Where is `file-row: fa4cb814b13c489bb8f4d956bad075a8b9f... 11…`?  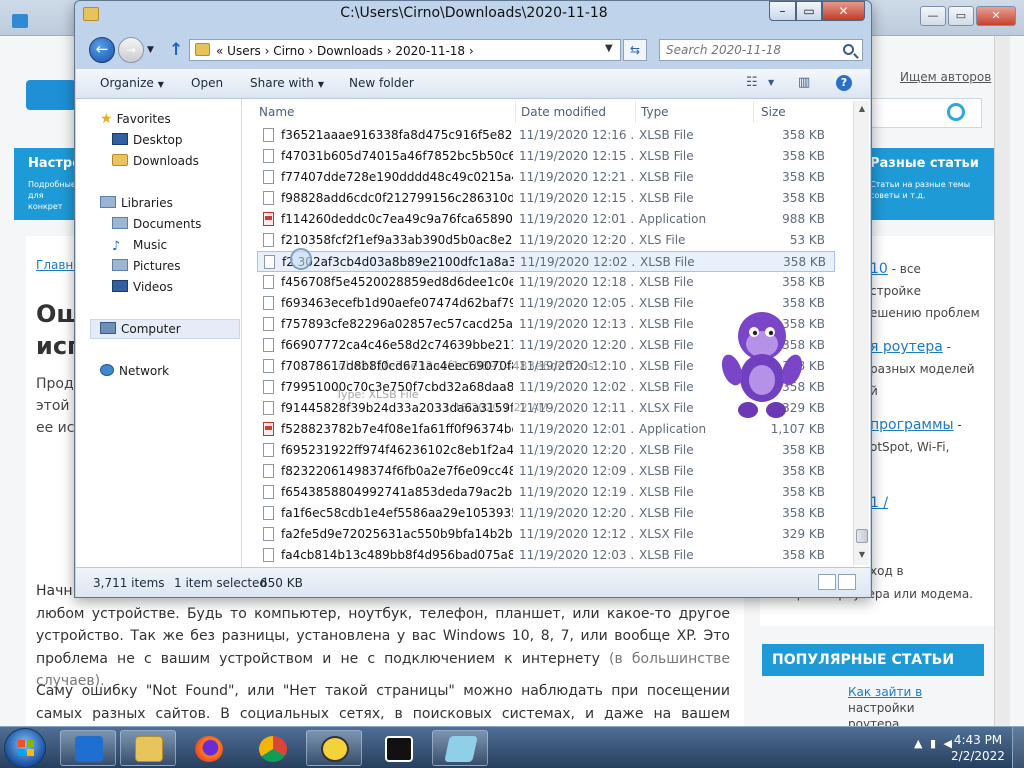
file-row: fa4cb814b13c489bb8f4d956bad075a8b9f... 11… is located at coordinates (546, 555).